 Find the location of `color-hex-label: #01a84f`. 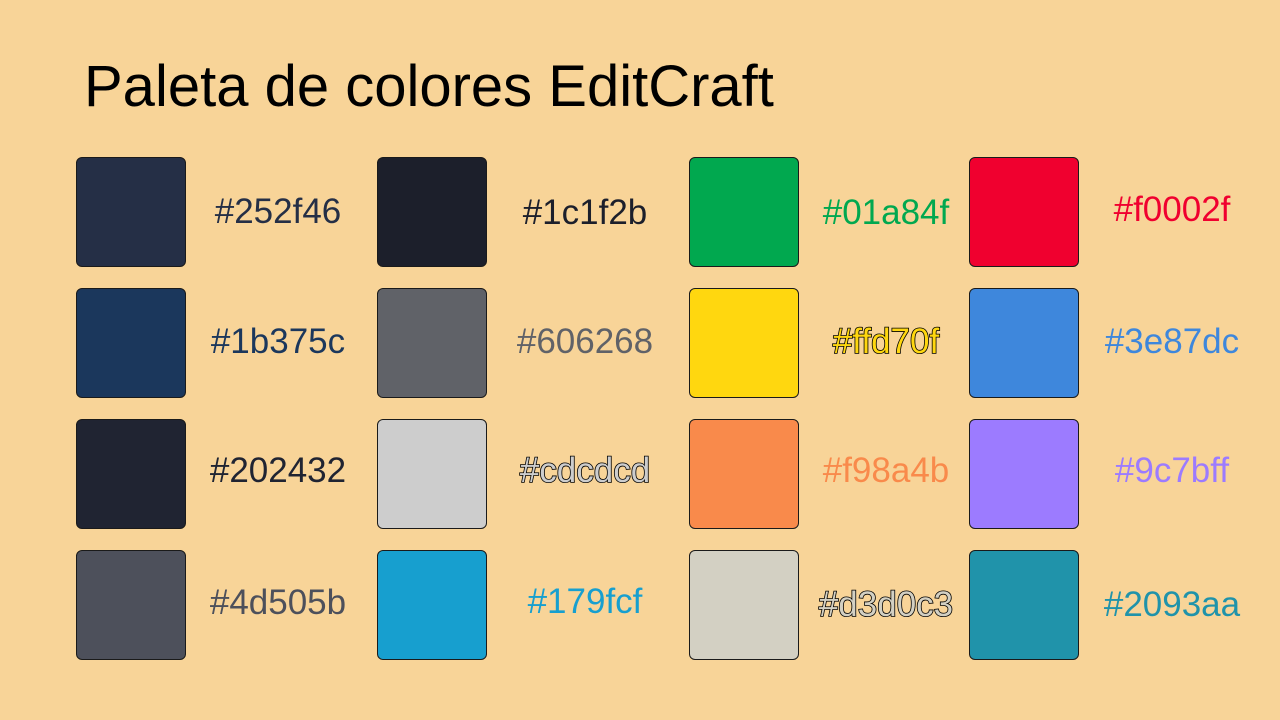

color-hex-label: #01a84f is located at coordinates (886, 212).